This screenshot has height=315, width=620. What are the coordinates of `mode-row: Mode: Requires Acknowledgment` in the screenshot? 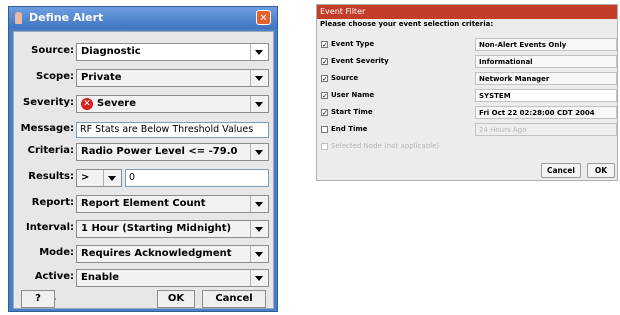 It's located at (144, 254).